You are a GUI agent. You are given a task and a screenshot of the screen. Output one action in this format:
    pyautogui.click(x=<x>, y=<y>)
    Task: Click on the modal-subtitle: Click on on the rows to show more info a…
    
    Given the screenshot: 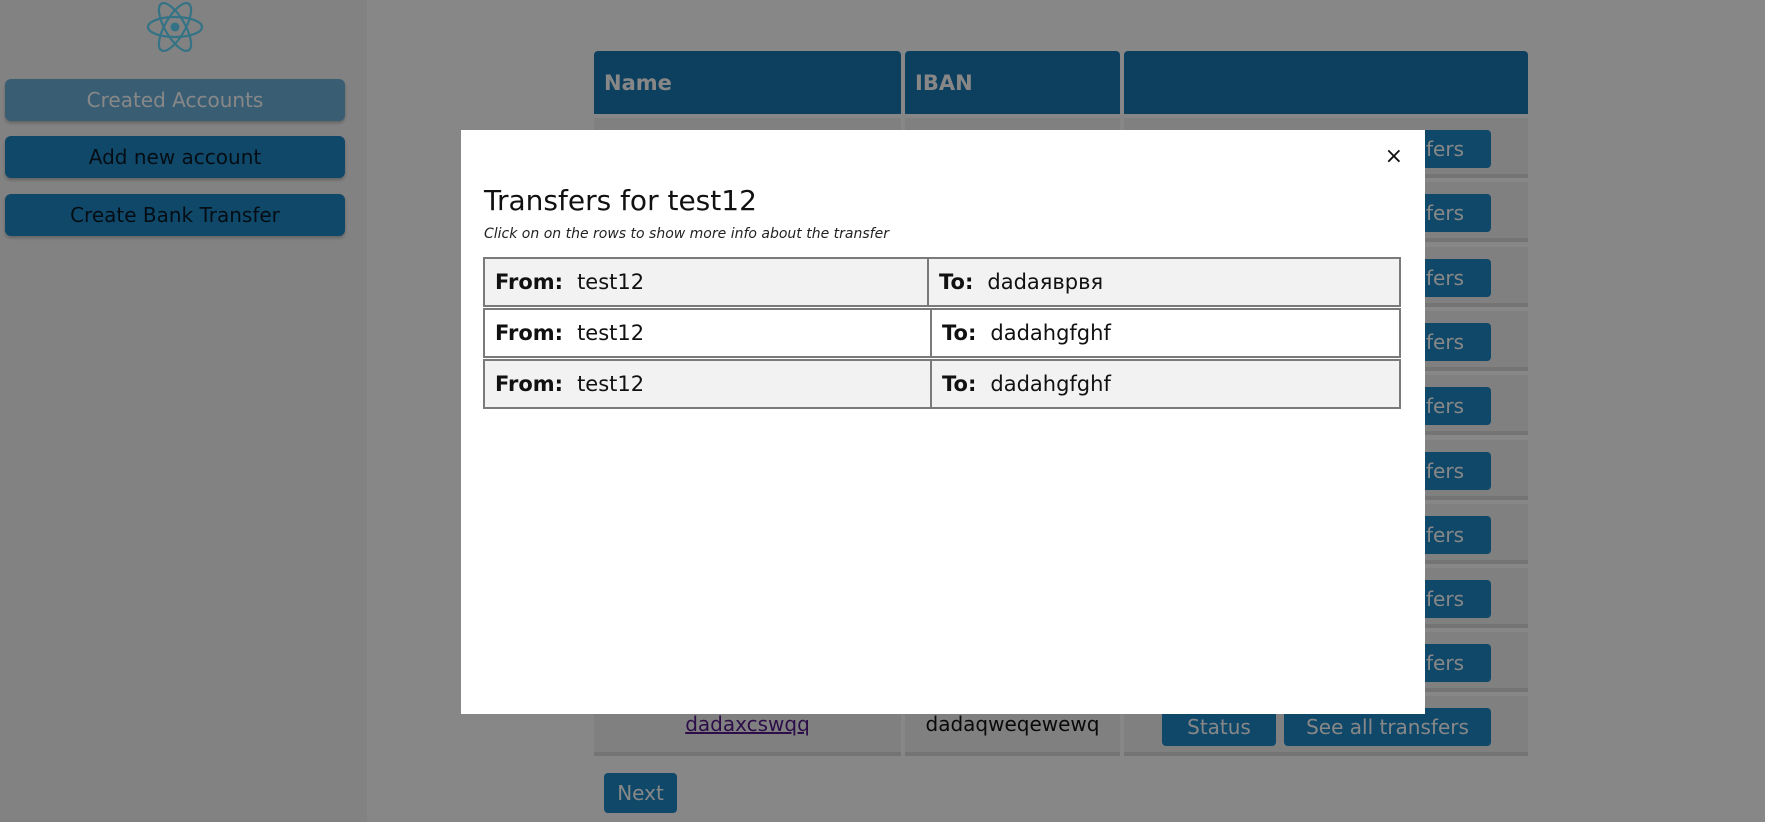 What is the action you would take?
    pyautogui.click(x=686, y=234)
    